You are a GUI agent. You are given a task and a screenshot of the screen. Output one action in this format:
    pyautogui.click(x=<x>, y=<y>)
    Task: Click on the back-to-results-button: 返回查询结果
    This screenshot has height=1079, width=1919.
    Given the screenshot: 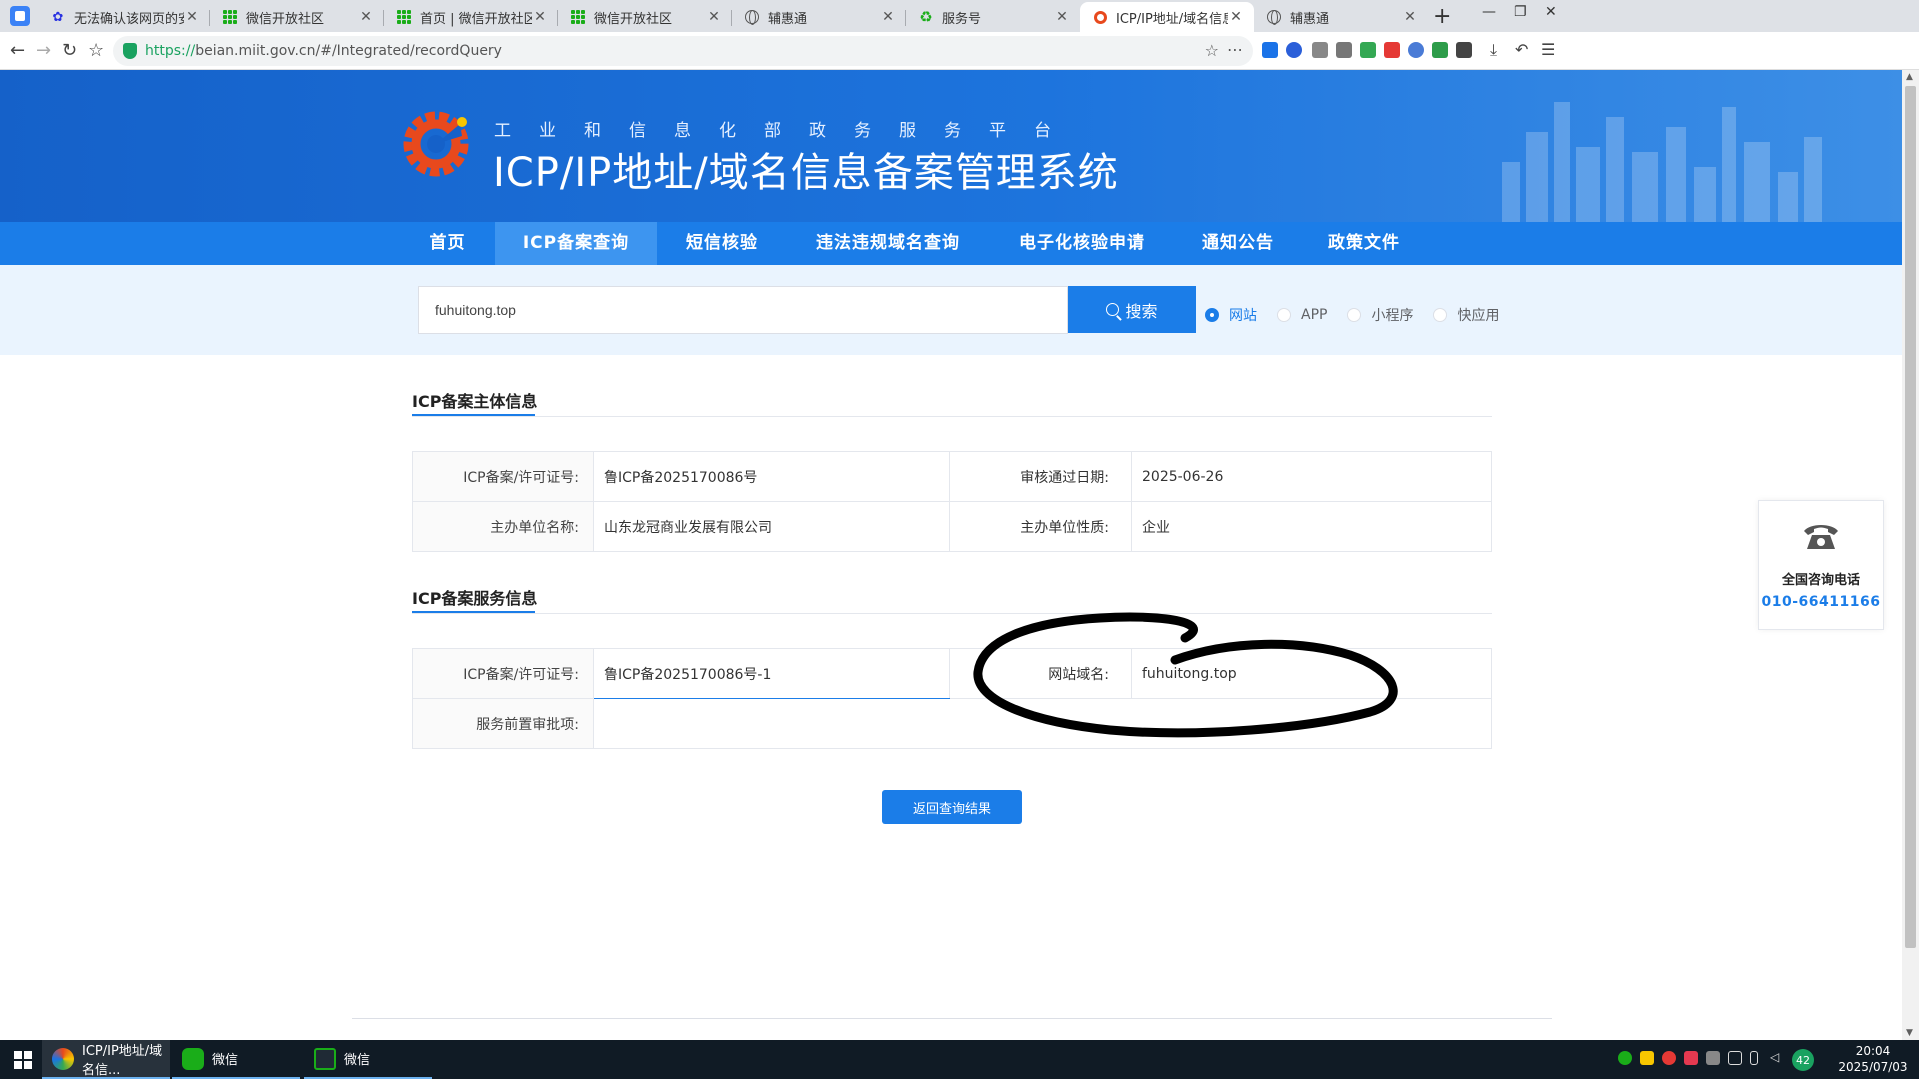 What is the action you would take?
    pyautogui.click(x=952, y=807)
    